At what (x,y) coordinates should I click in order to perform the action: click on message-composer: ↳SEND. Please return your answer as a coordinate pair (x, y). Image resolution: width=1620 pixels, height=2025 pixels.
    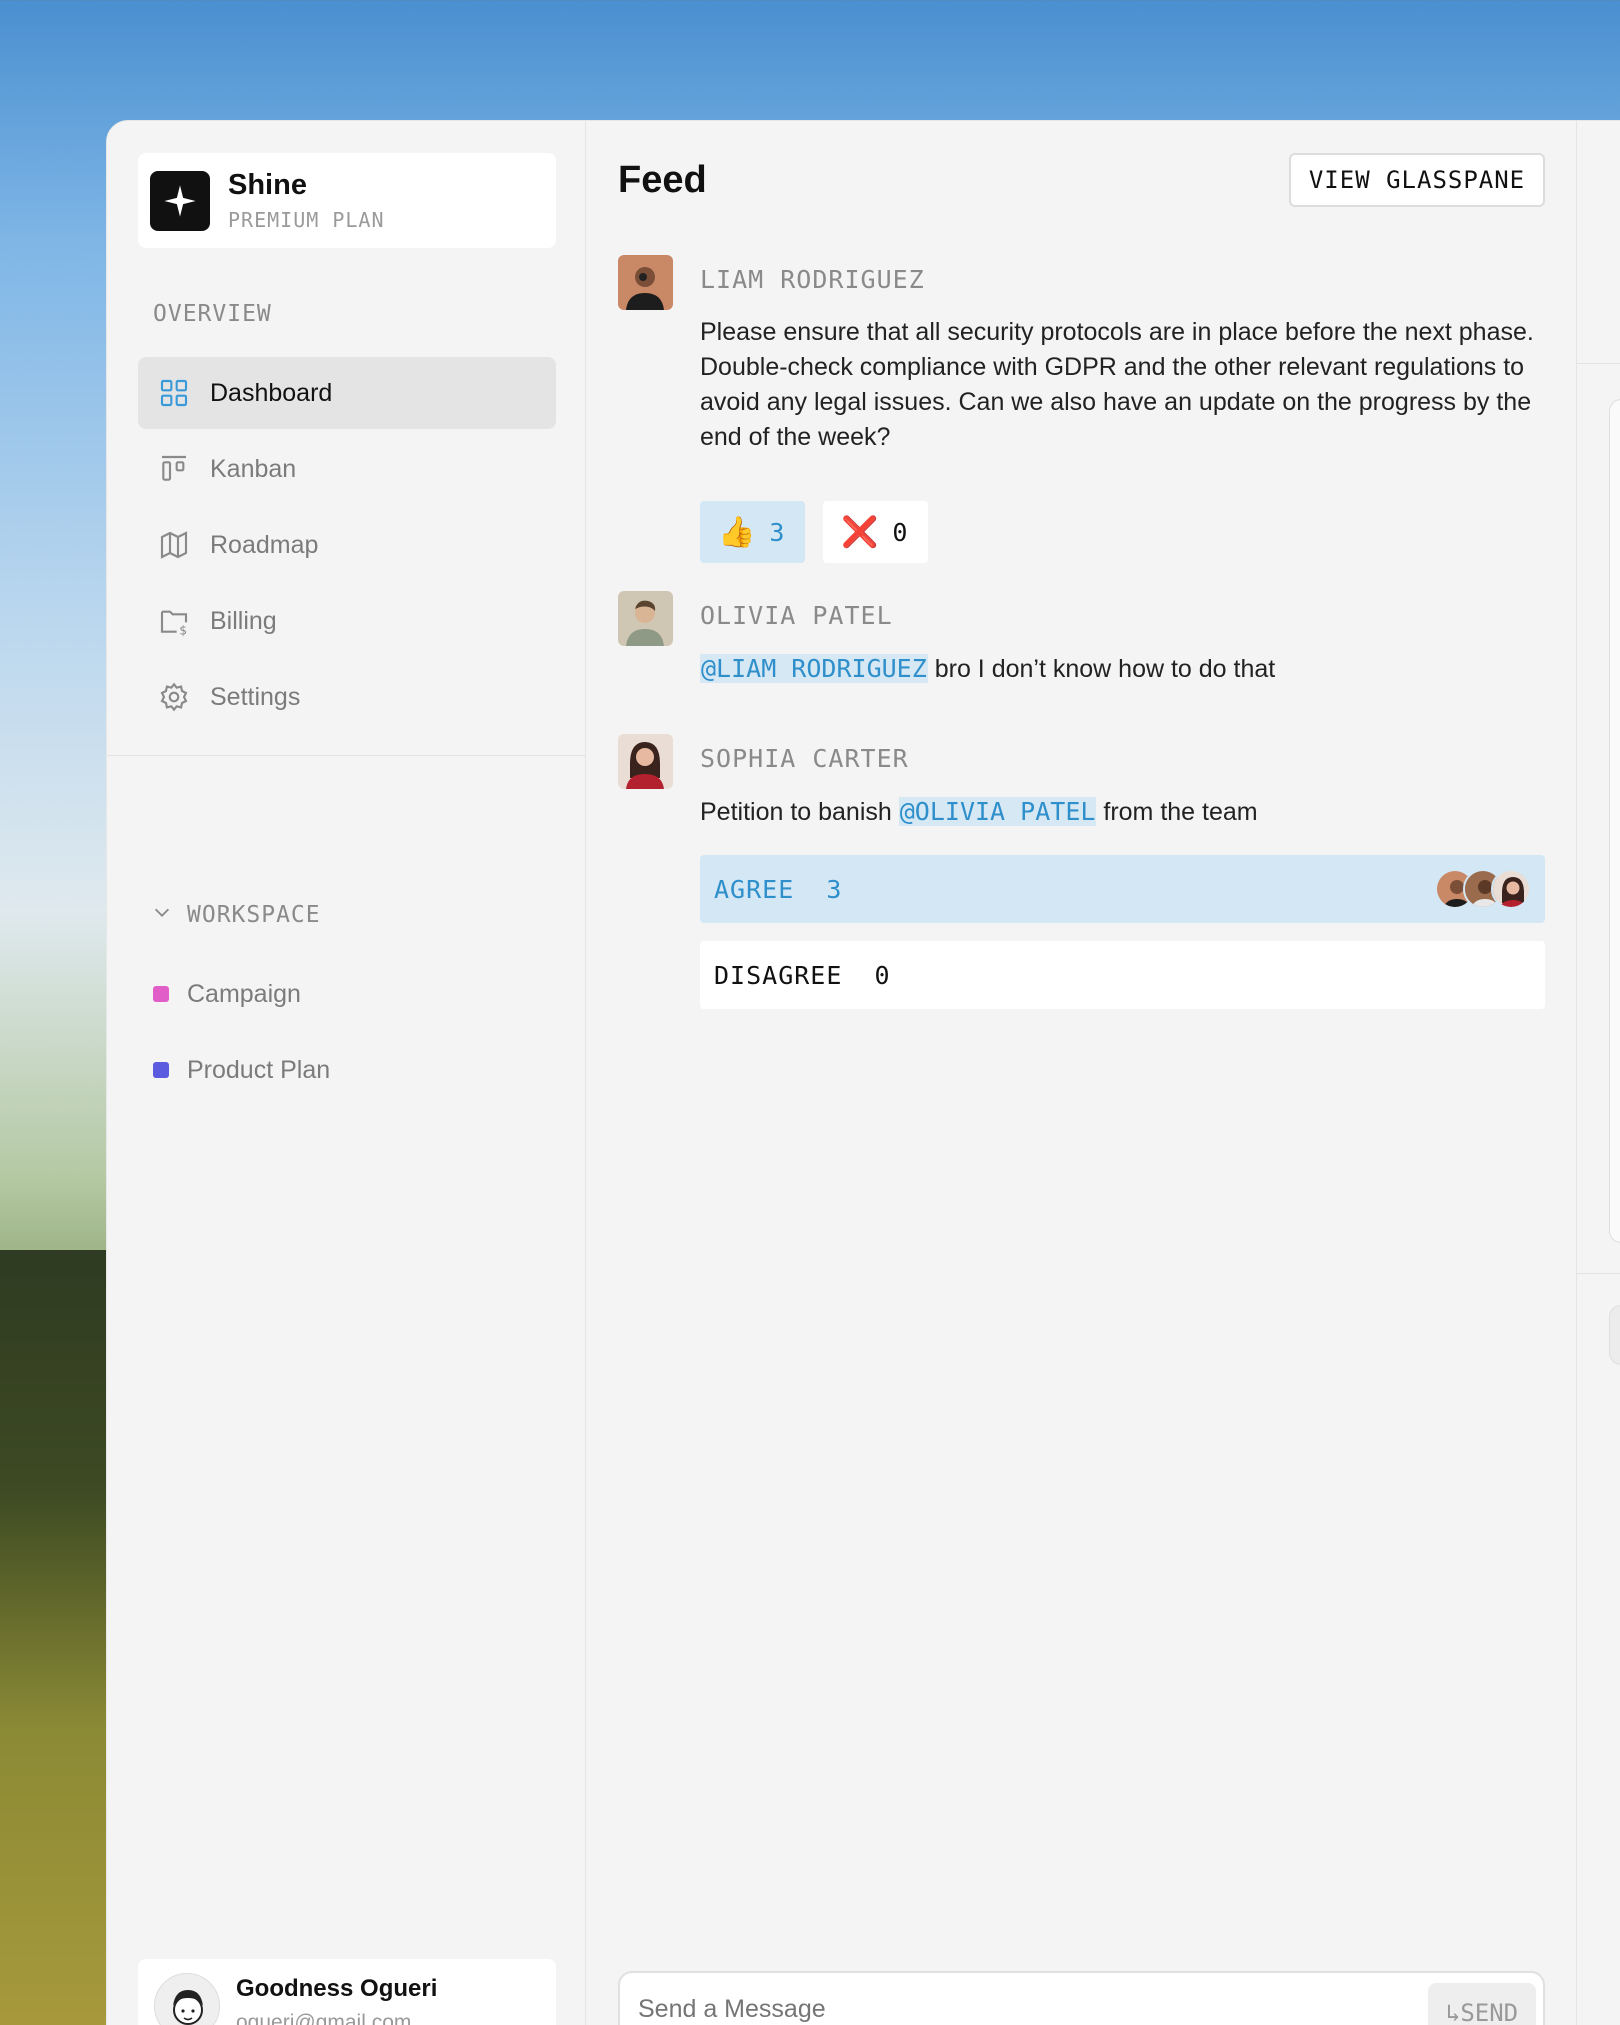
    Looking at the image, I should click on (1081, 1998).